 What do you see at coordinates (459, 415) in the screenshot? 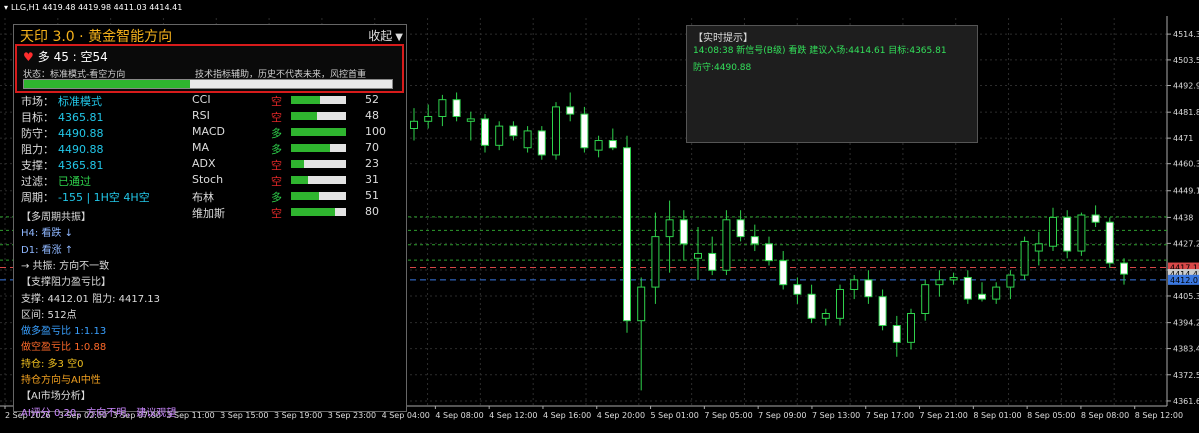
I see `x-axis-tick-label: 4 Sep 08:00` at bounding box center [459, 415].